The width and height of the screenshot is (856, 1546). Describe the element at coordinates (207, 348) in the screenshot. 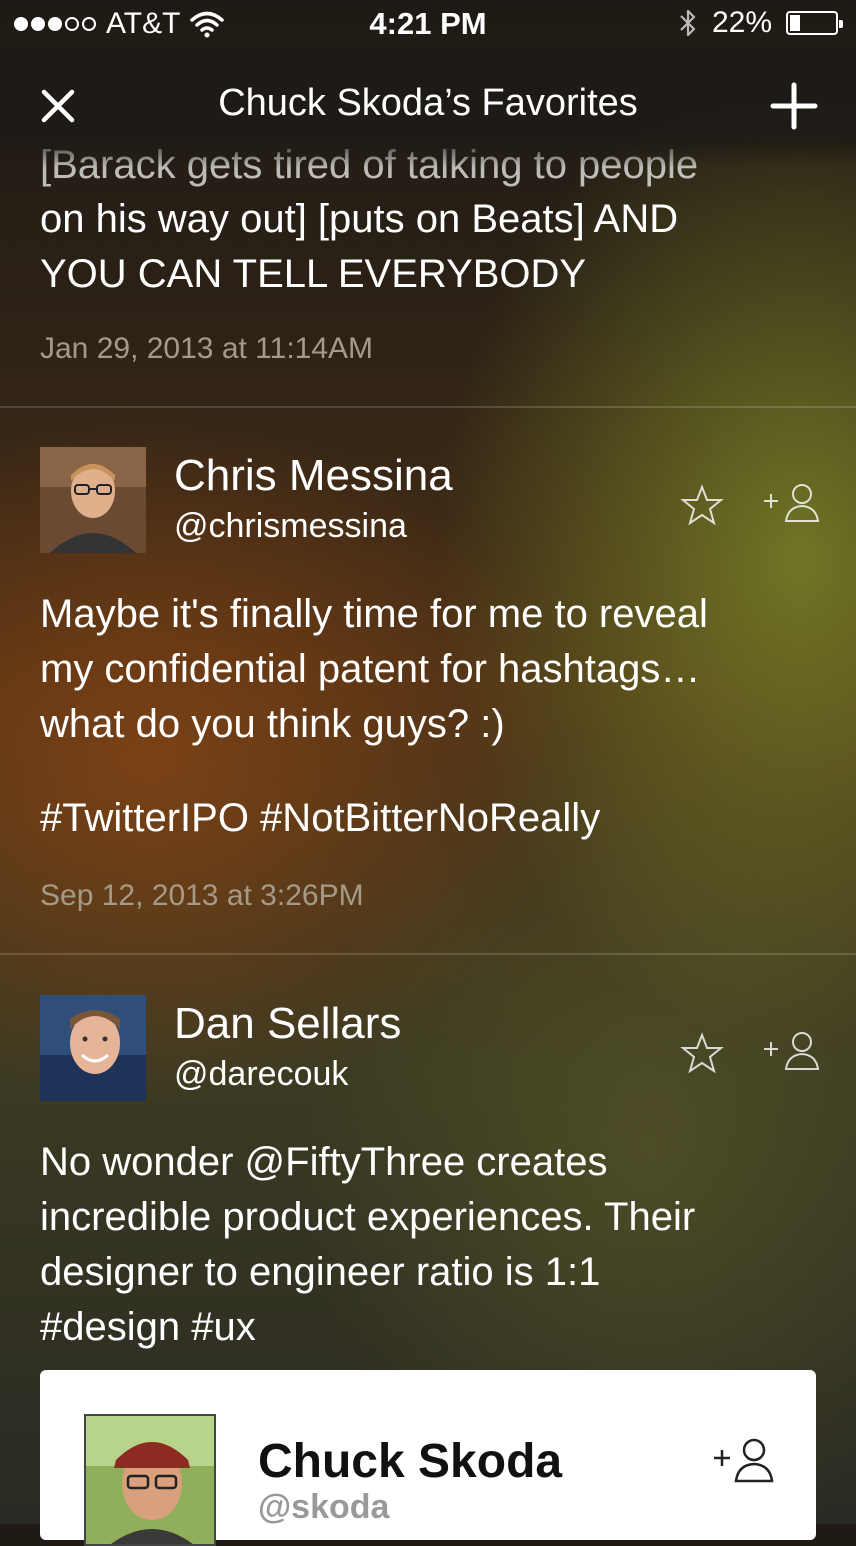

I see `tweet-timestamp: Jan 29, 2013 at 11:14AM` at that location.